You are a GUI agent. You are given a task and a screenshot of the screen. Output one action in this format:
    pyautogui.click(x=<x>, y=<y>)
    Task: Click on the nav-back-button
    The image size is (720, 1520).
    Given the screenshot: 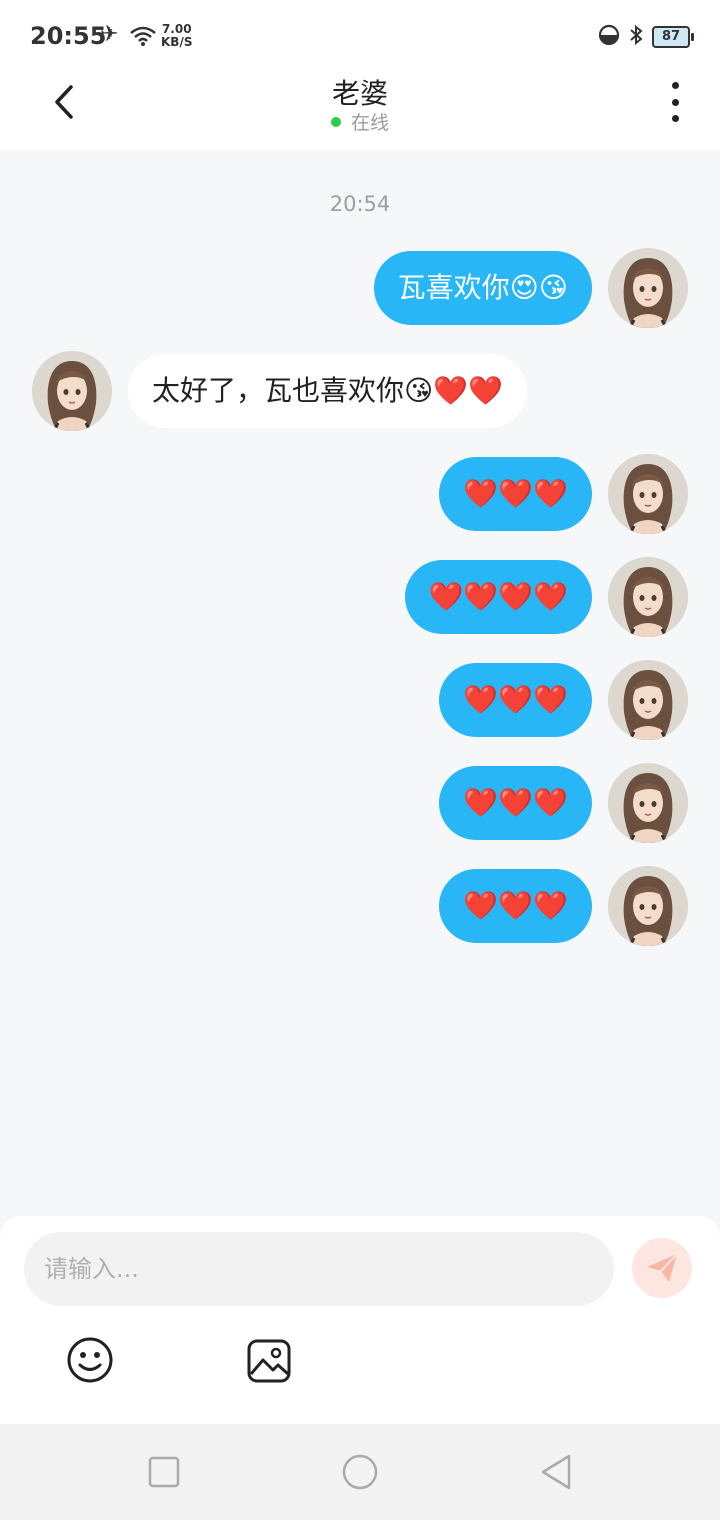 What is the action you would take?
    pyautogui.click(x=556, y=1472)
    